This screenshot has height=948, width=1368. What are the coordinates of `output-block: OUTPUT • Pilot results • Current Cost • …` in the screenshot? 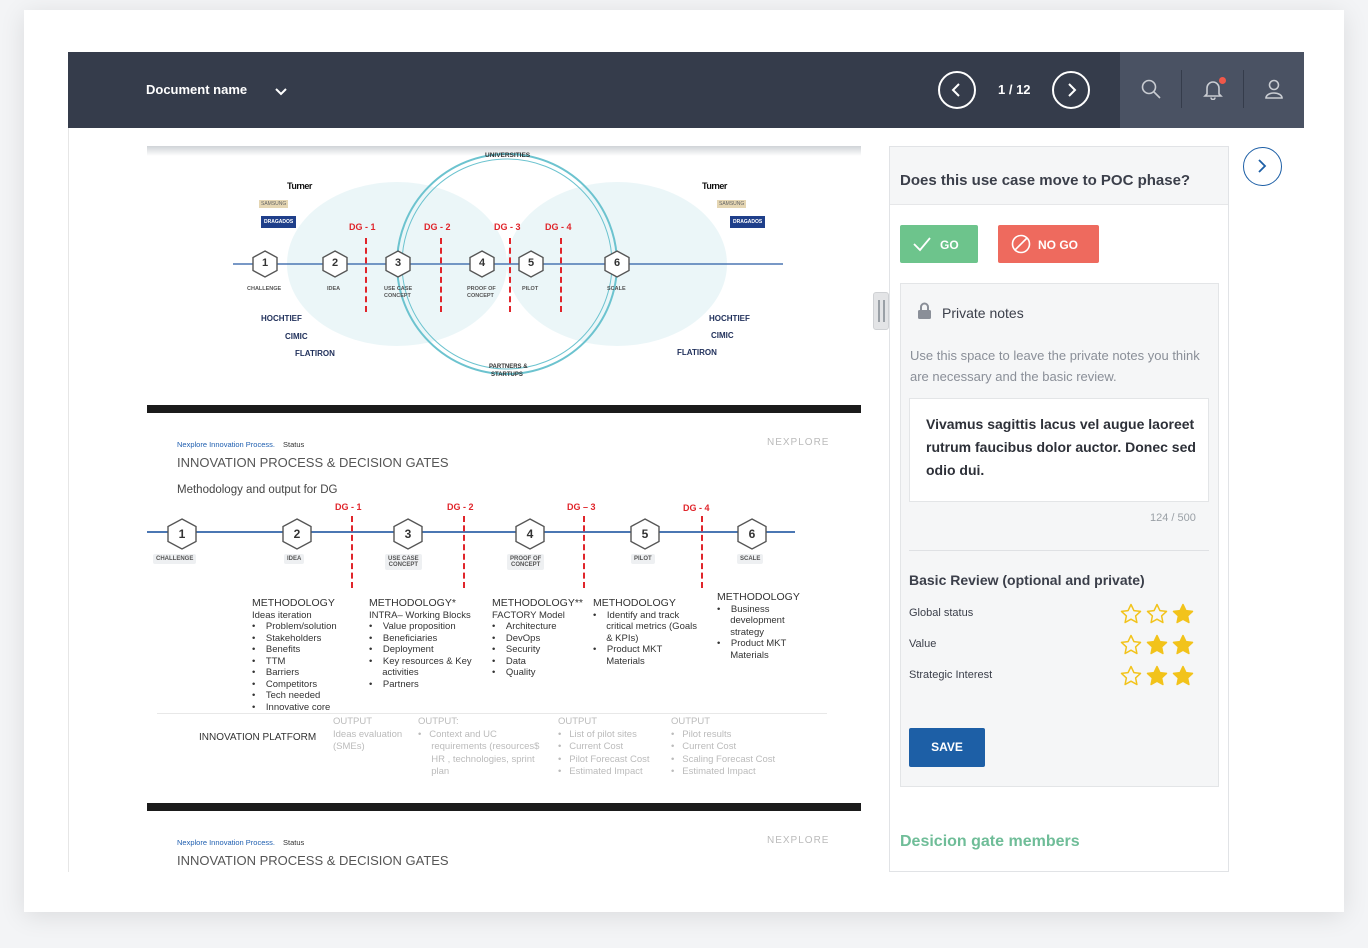 It's located at (723, 746).